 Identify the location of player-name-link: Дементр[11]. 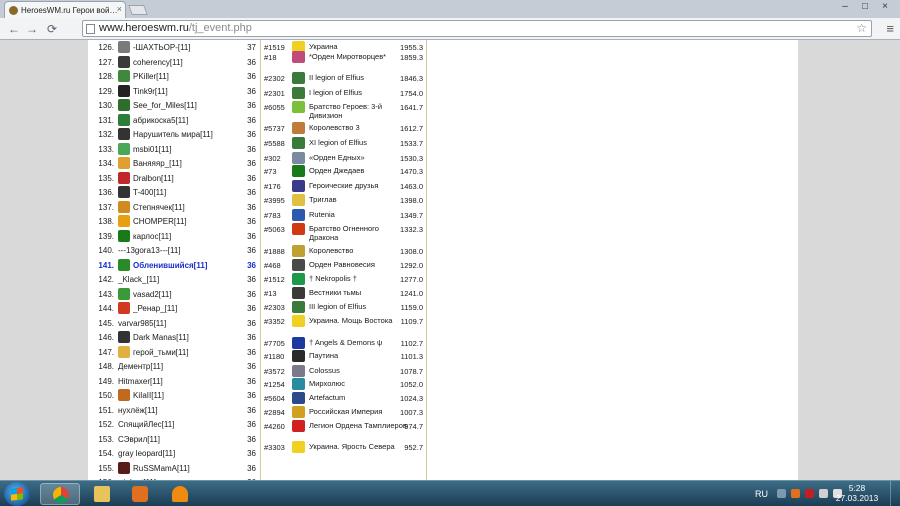
(173, 366).